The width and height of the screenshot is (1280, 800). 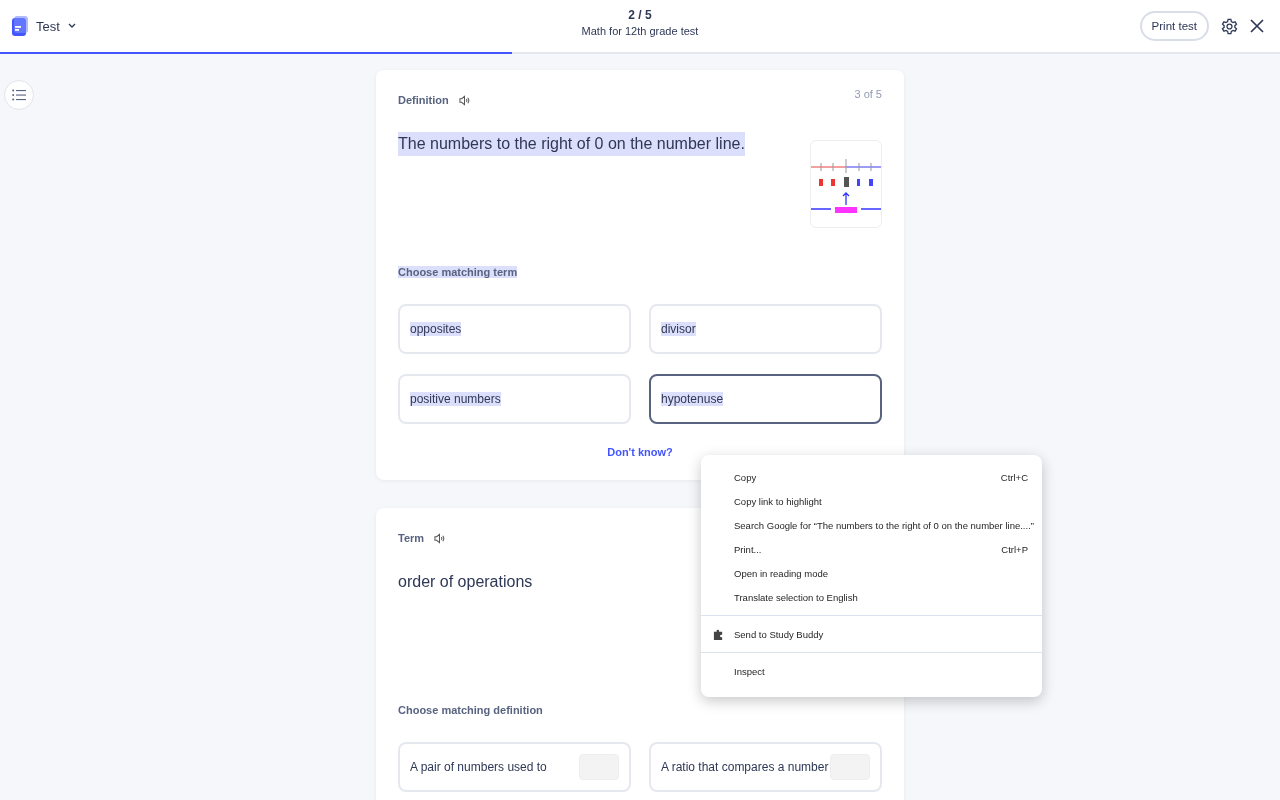 I want to click on menu-item: Print... Ctrl+P, so click(x=871, y=549).